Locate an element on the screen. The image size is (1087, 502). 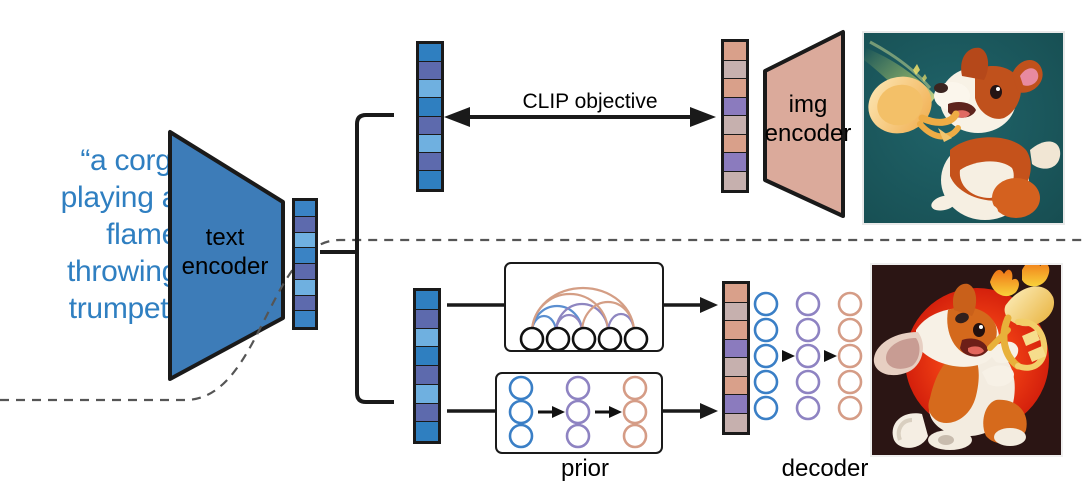
image-embedding-vector-decoder is located at coordinates (736, 358).